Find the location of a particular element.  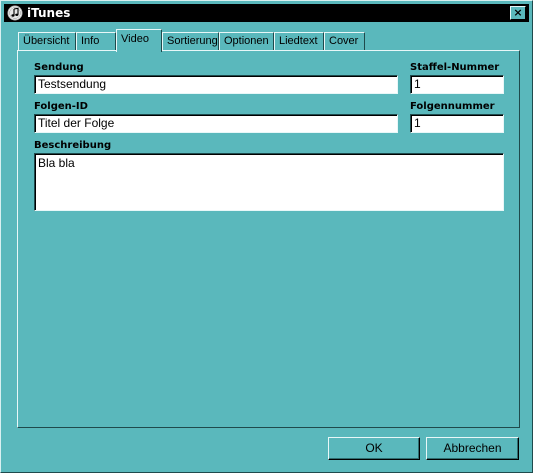

tab-uebersicht: Übersicht is located at coordinates (47, 41).